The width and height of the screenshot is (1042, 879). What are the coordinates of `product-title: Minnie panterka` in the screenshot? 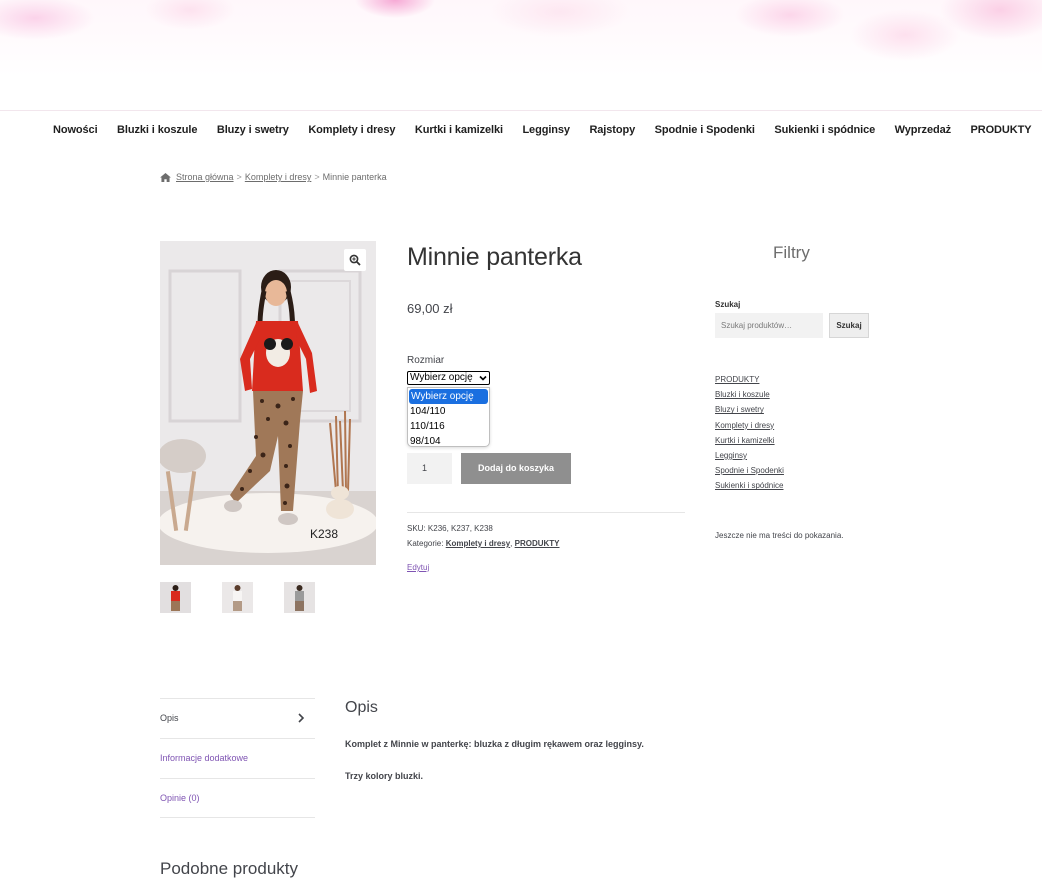 It's located at (494, 257).